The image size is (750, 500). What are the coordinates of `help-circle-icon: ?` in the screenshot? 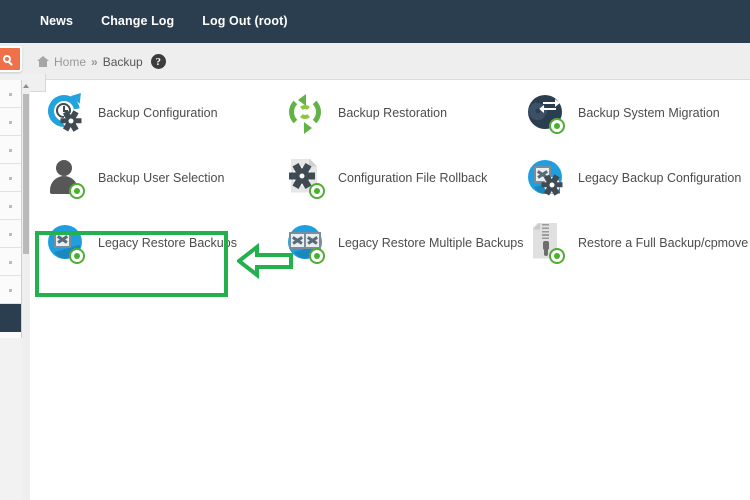 It's located at (158, 61).